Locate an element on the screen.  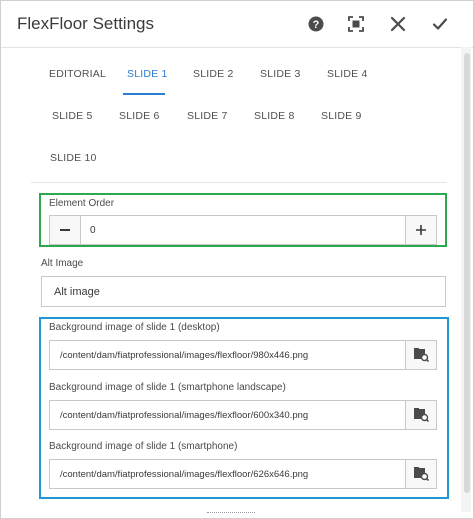
bg-desktop-label: Background image of slide 1 (desktop) is located at coordinates (134, 327).